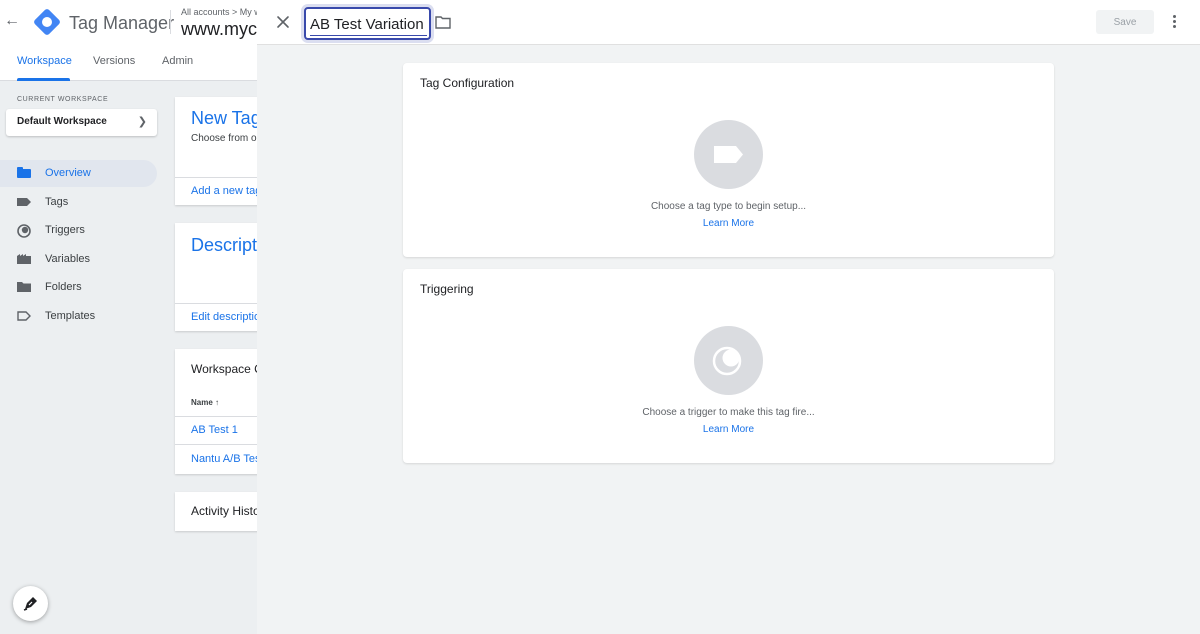 This screenshot has width=1200, height=634. Describe the element at coordinates (57, 202) in the screenshot. I see `sidebar-item-label: Tags` at that location.